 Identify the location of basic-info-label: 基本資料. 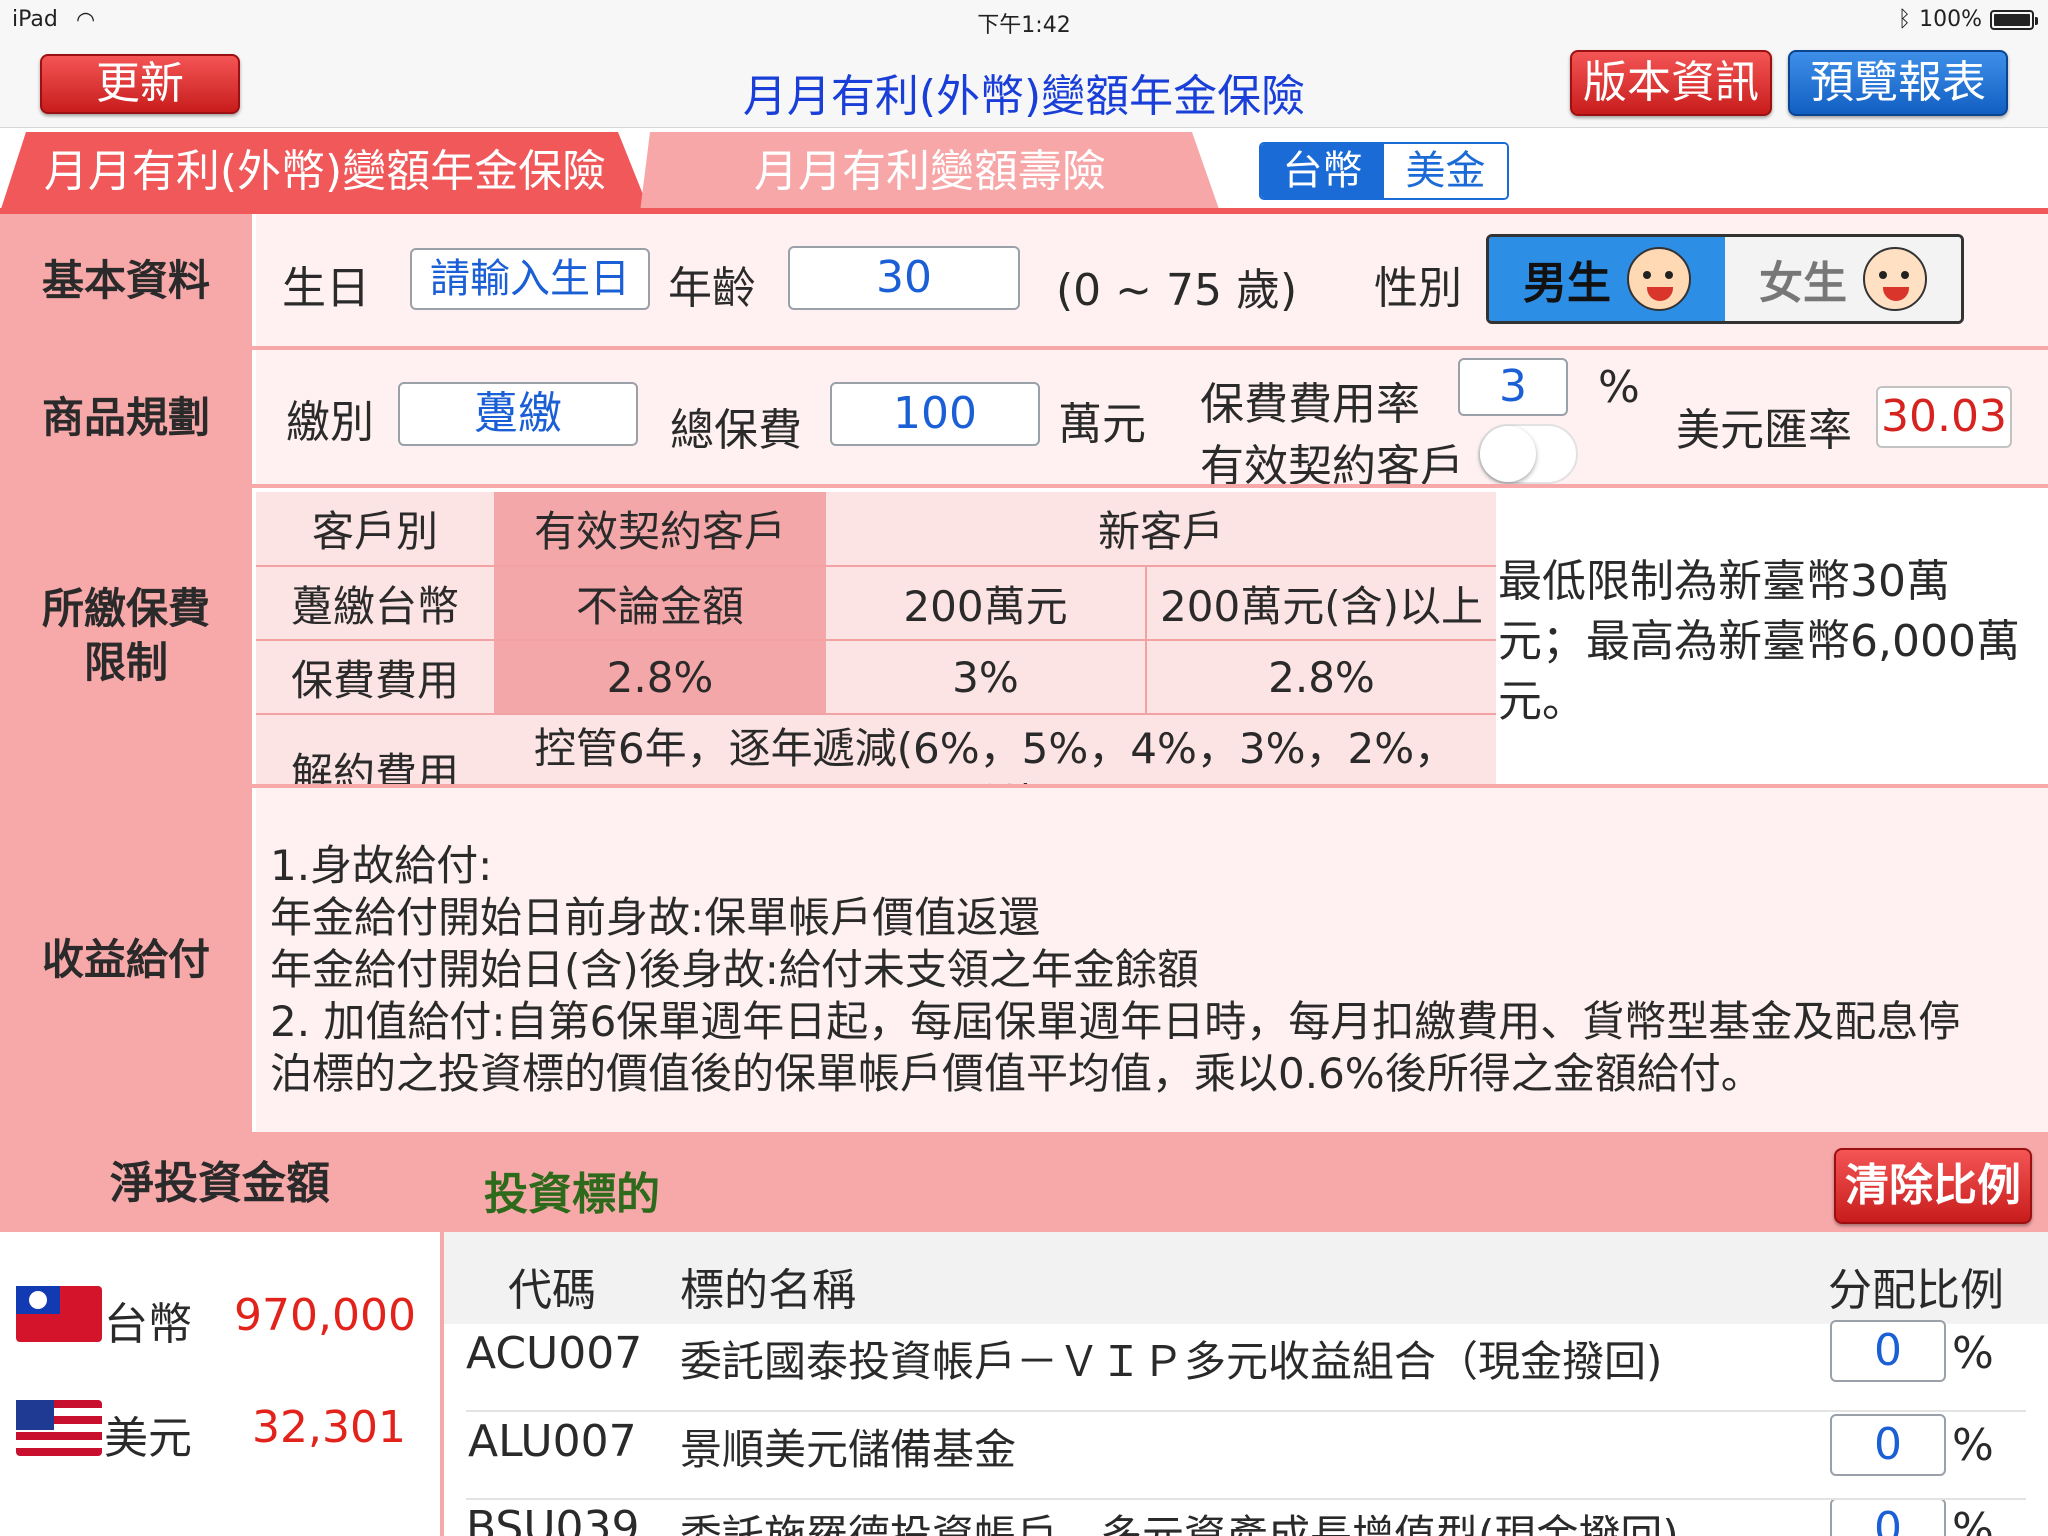
(126, 281).